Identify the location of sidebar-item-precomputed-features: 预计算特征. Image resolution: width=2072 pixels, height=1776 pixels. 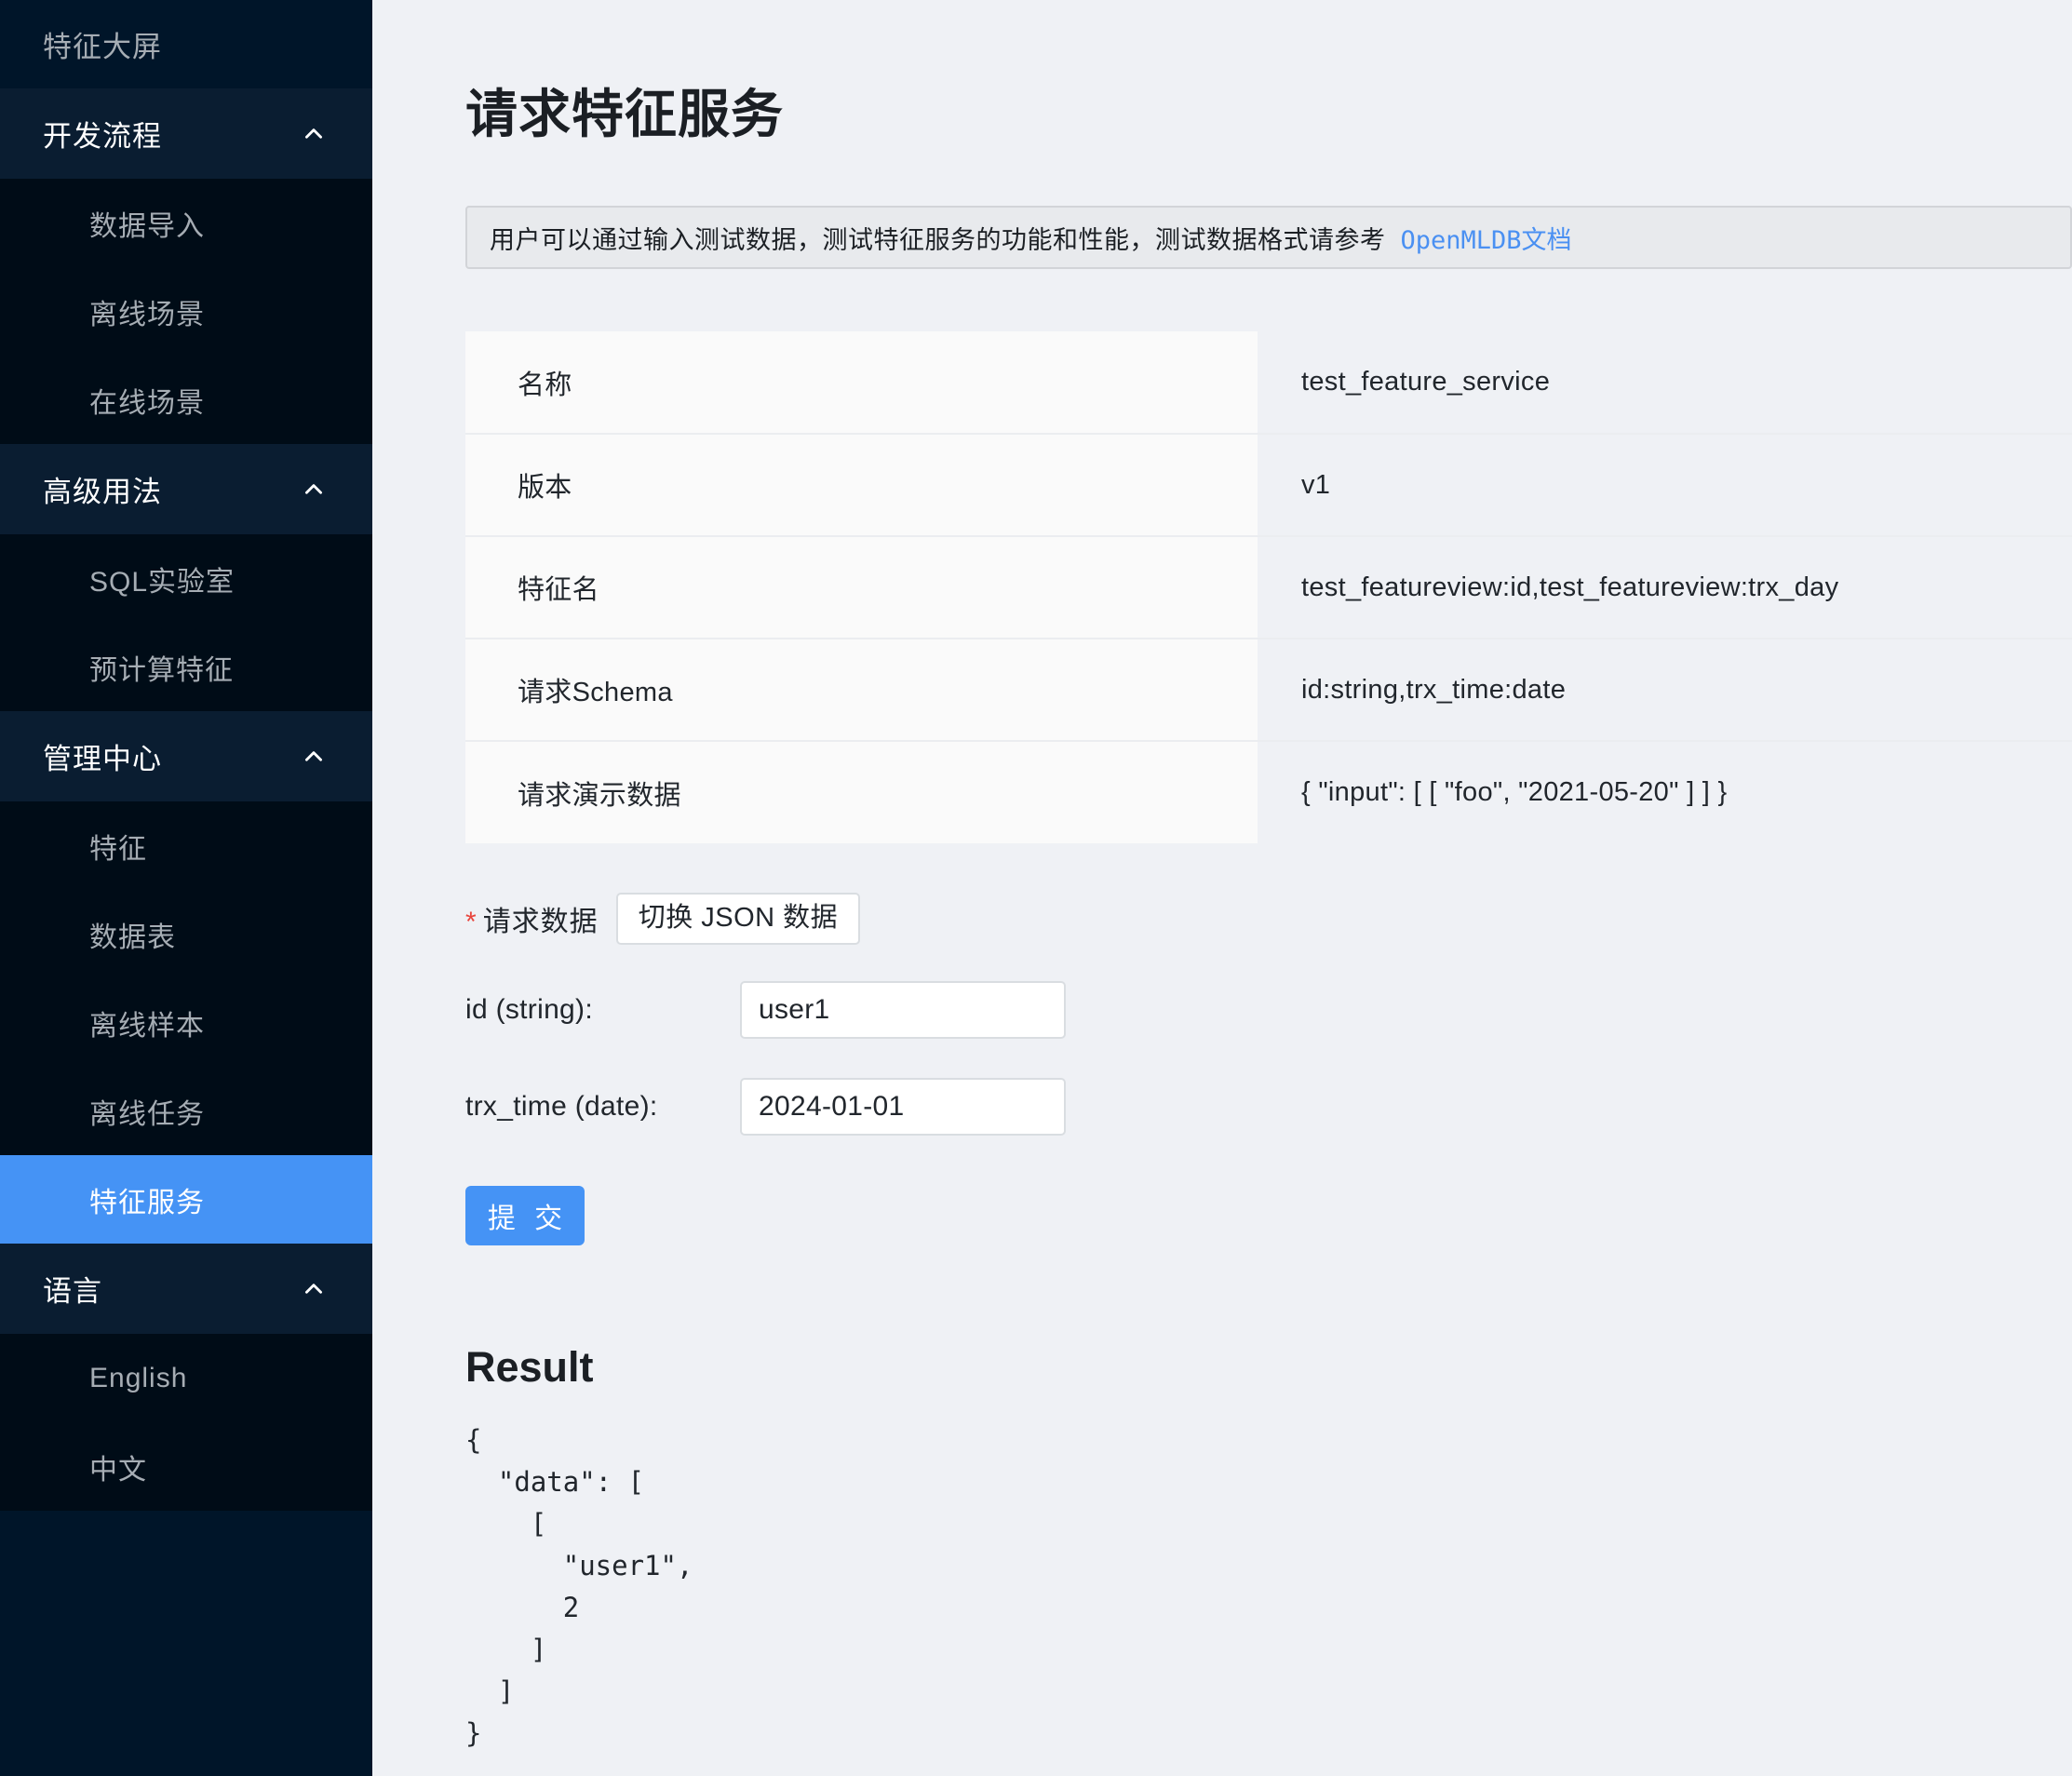
(186, 667).